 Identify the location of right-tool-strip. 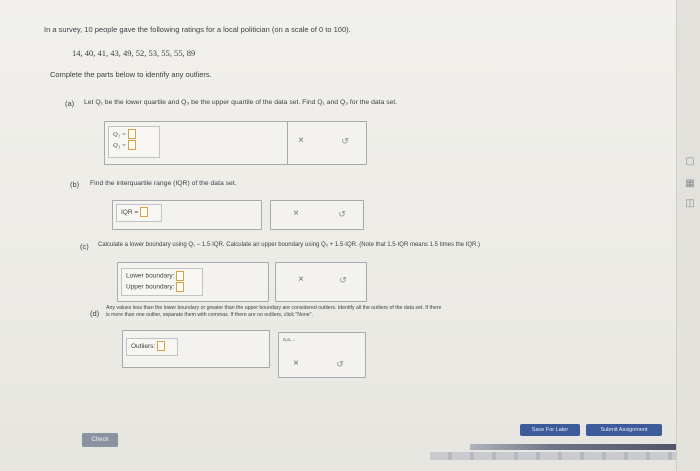
(688, 235).